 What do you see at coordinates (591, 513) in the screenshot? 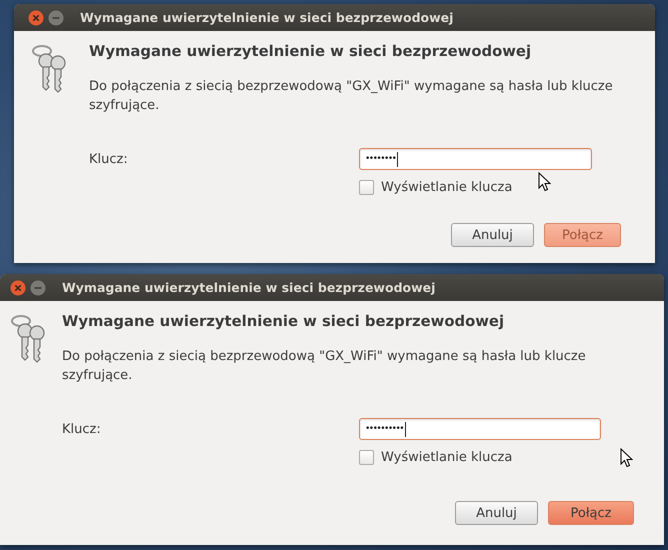
I see `connect-button: Połącz` at bounding box center [591, 513].